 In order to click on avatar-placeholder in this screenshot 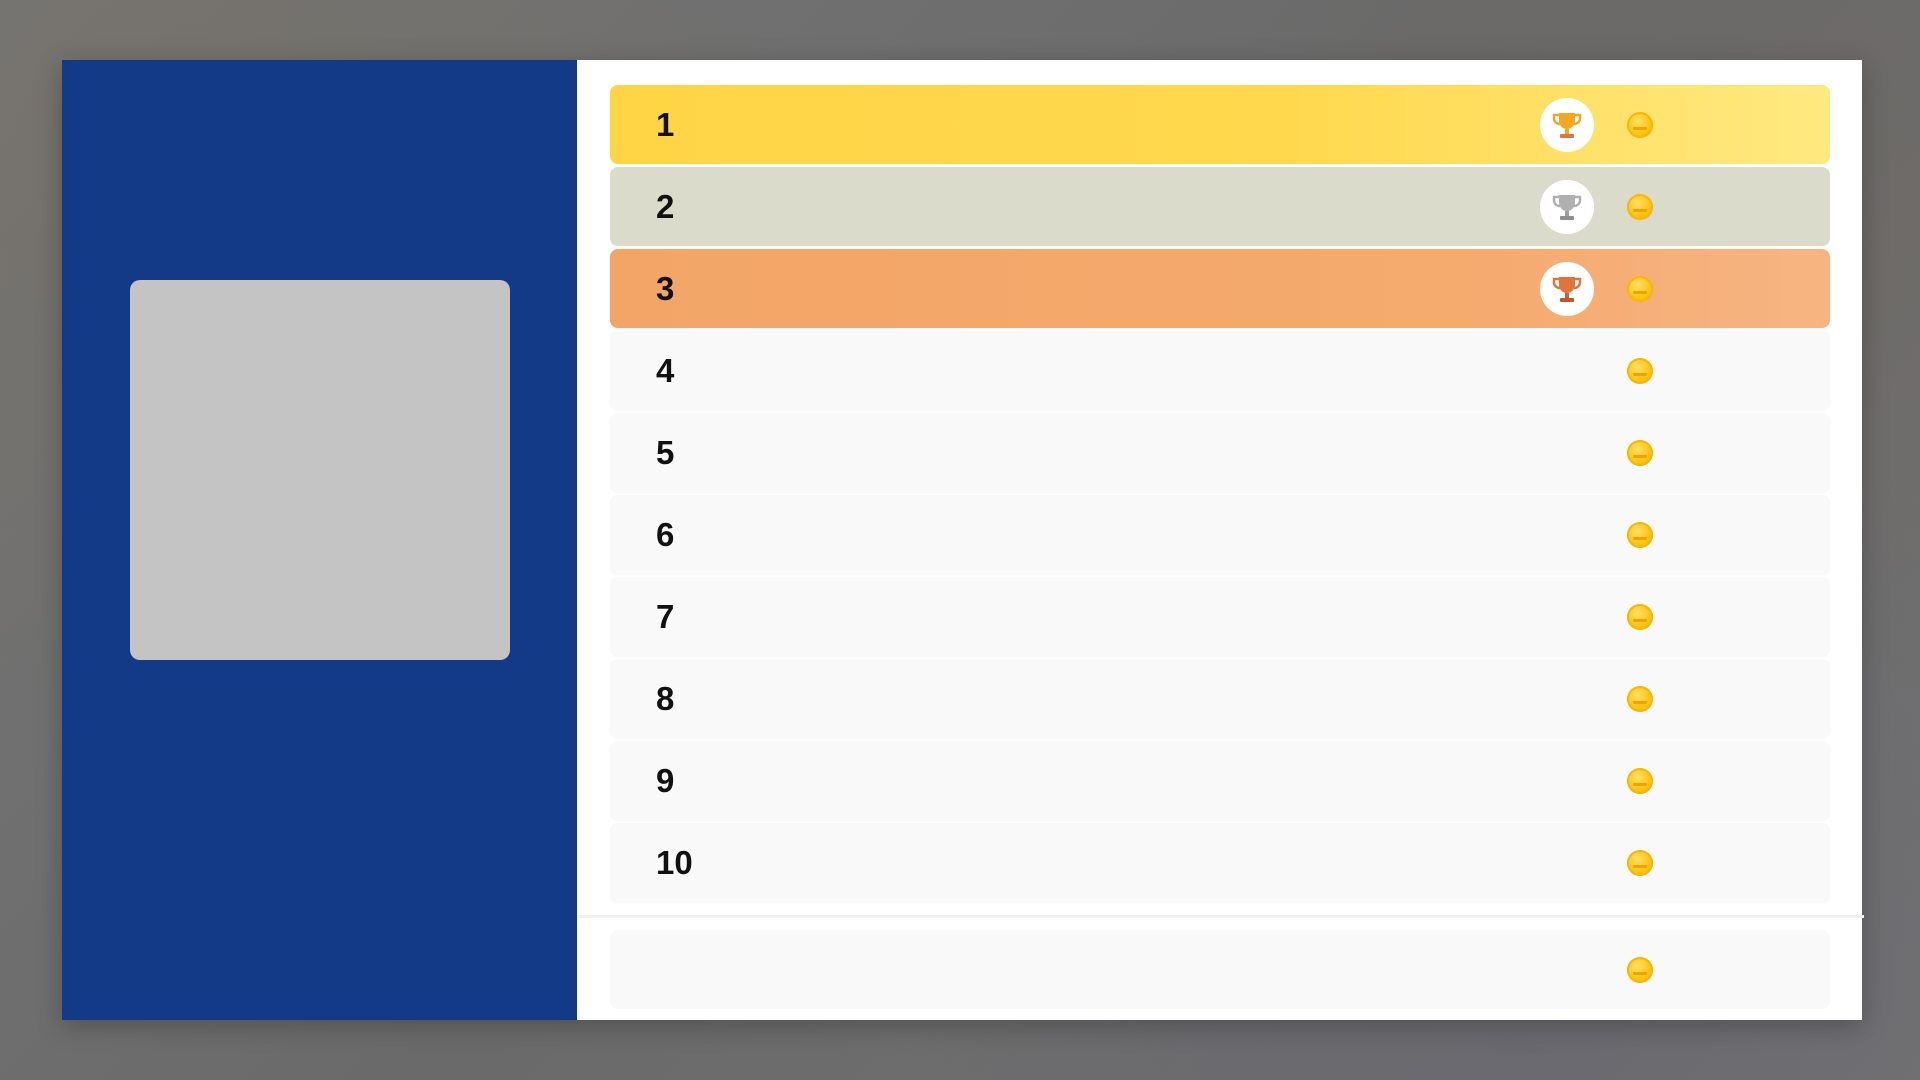, I will do `click(320, 470)`.